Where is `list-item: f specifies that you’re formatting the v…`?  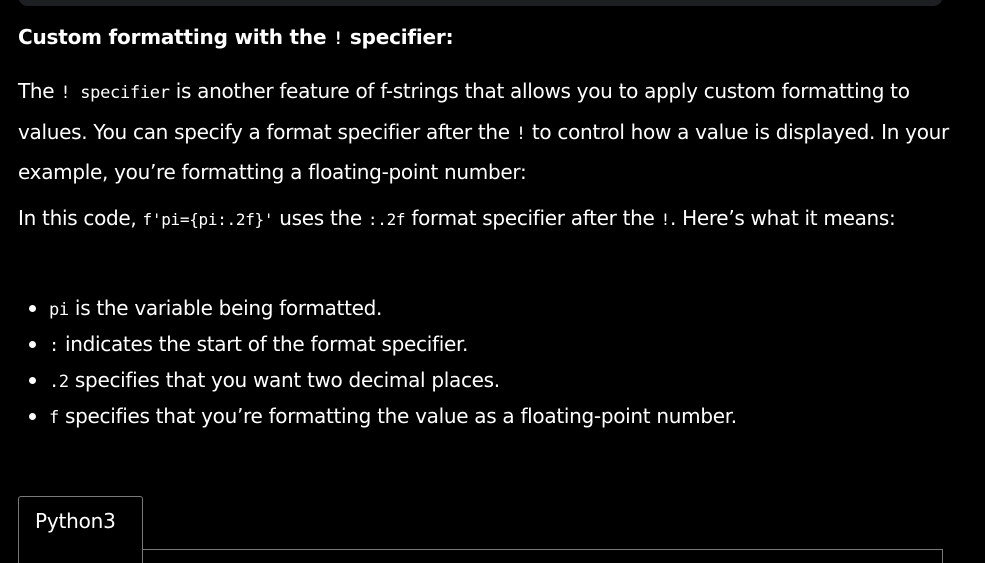
list-item: f specifies that you’re formatting the v… is located at coordinates (368, 416).